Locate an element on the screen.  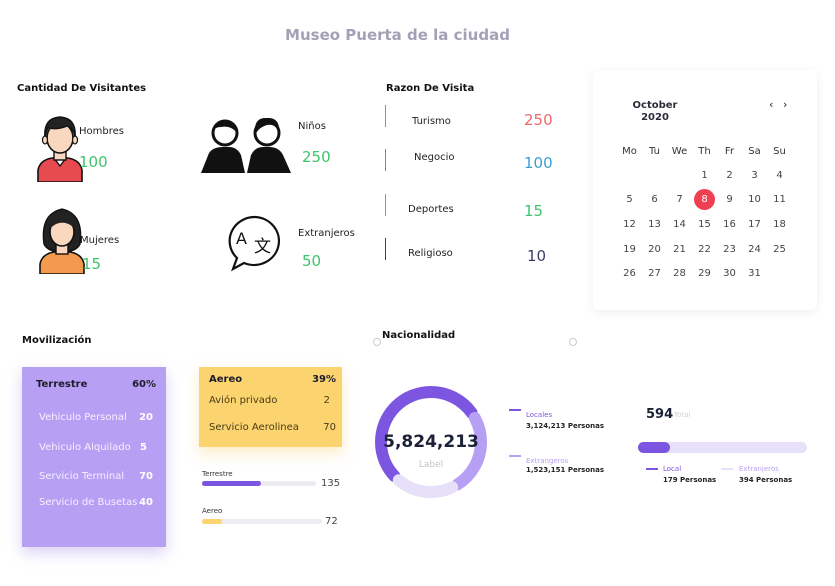
visitor-value-mujeres: 15 is located at coordinates (92, 264).